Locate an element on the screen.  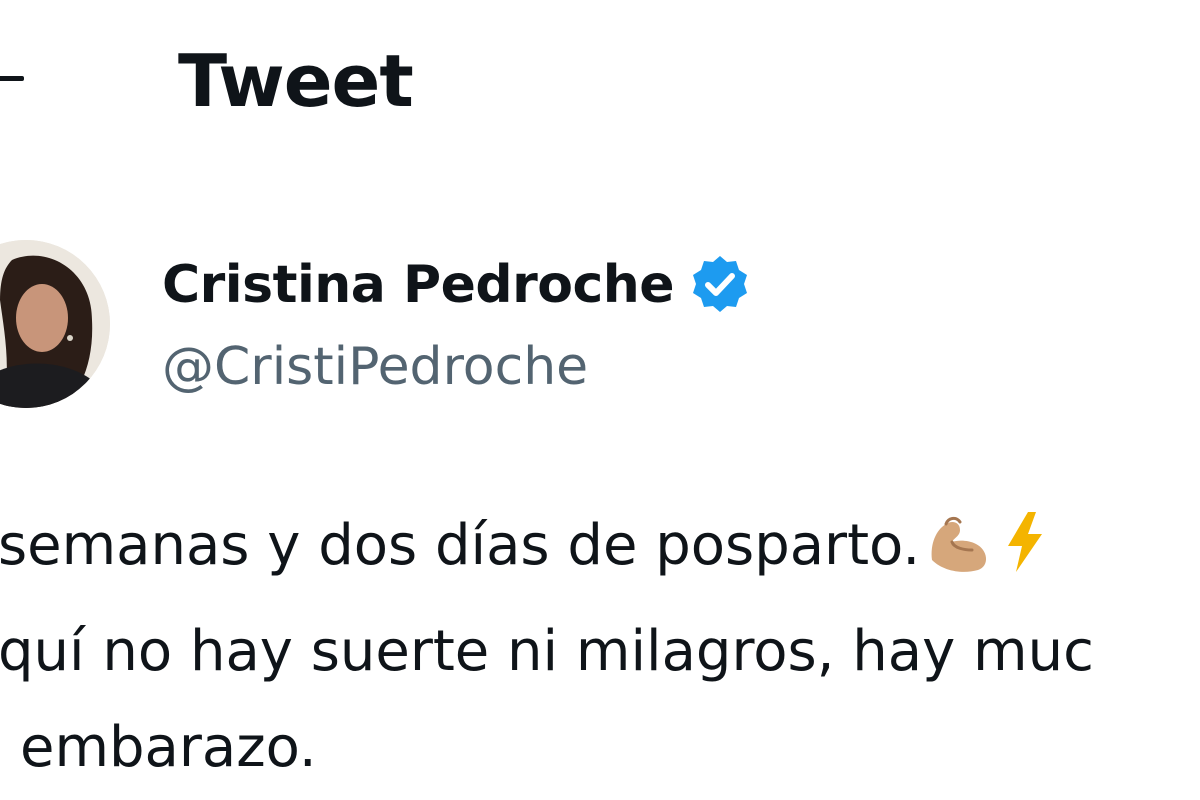
lightning-icon is located at coordinates (1023, 556).